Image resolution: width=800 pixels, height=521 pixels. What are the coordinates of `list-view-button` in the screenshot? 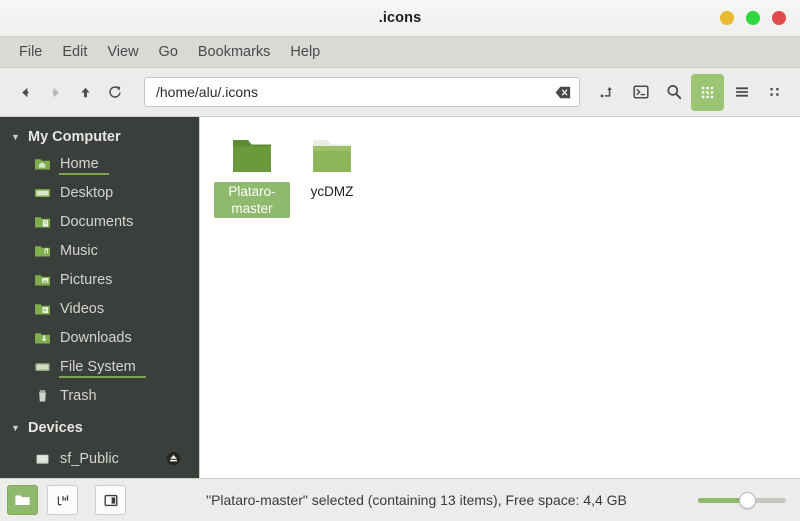 It's located at (741, 92).